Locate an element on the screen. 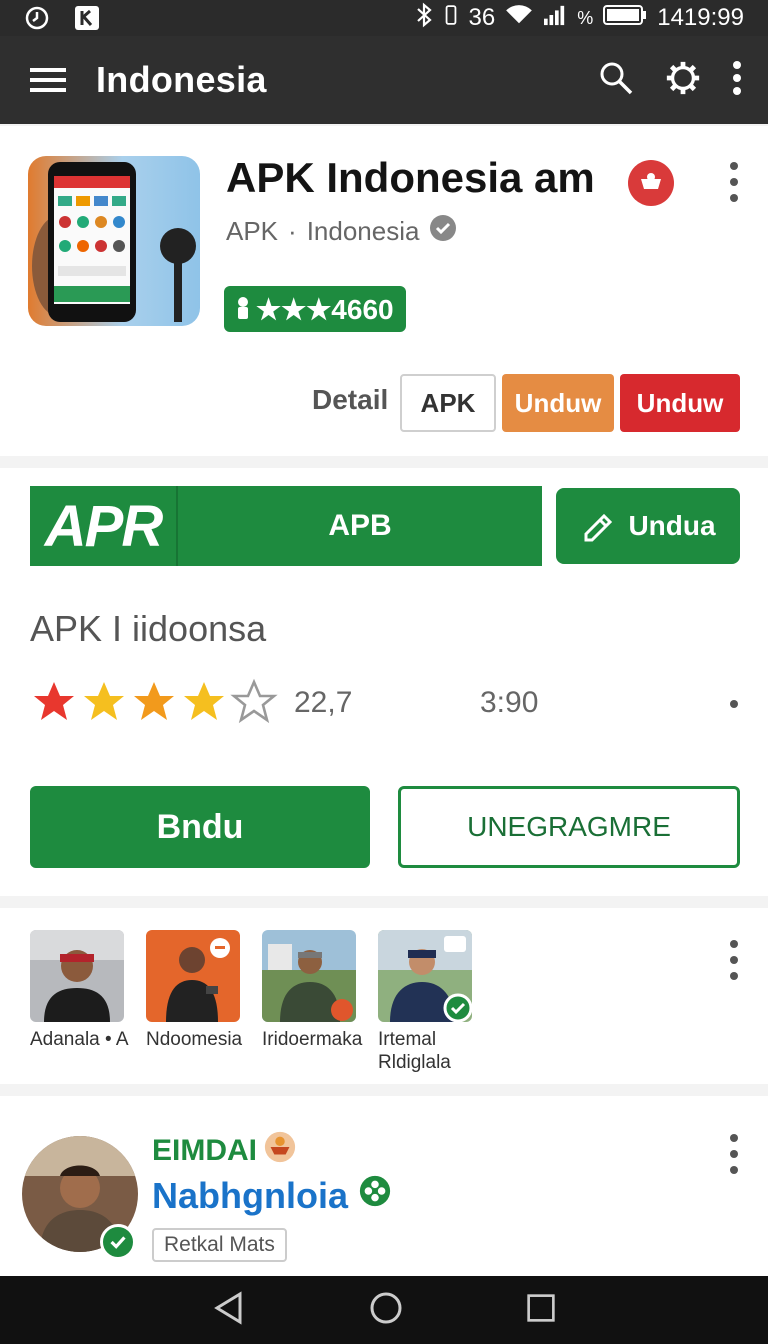  star-empty-icon is located at coordinates (254, 701).